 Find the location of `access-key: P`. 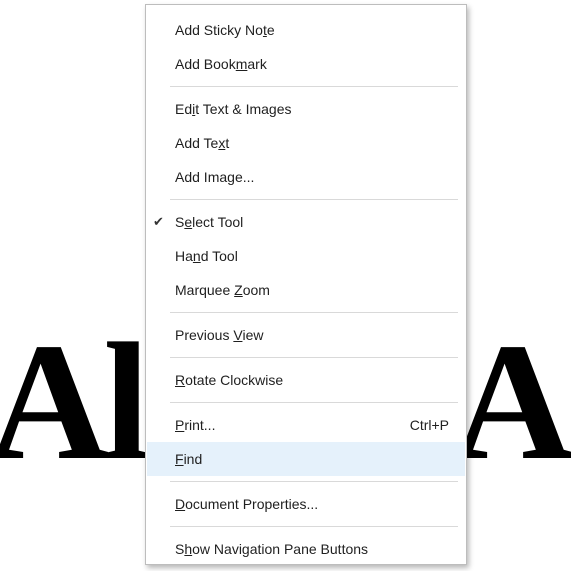

access-key: P is located at coordinates (180, 425).